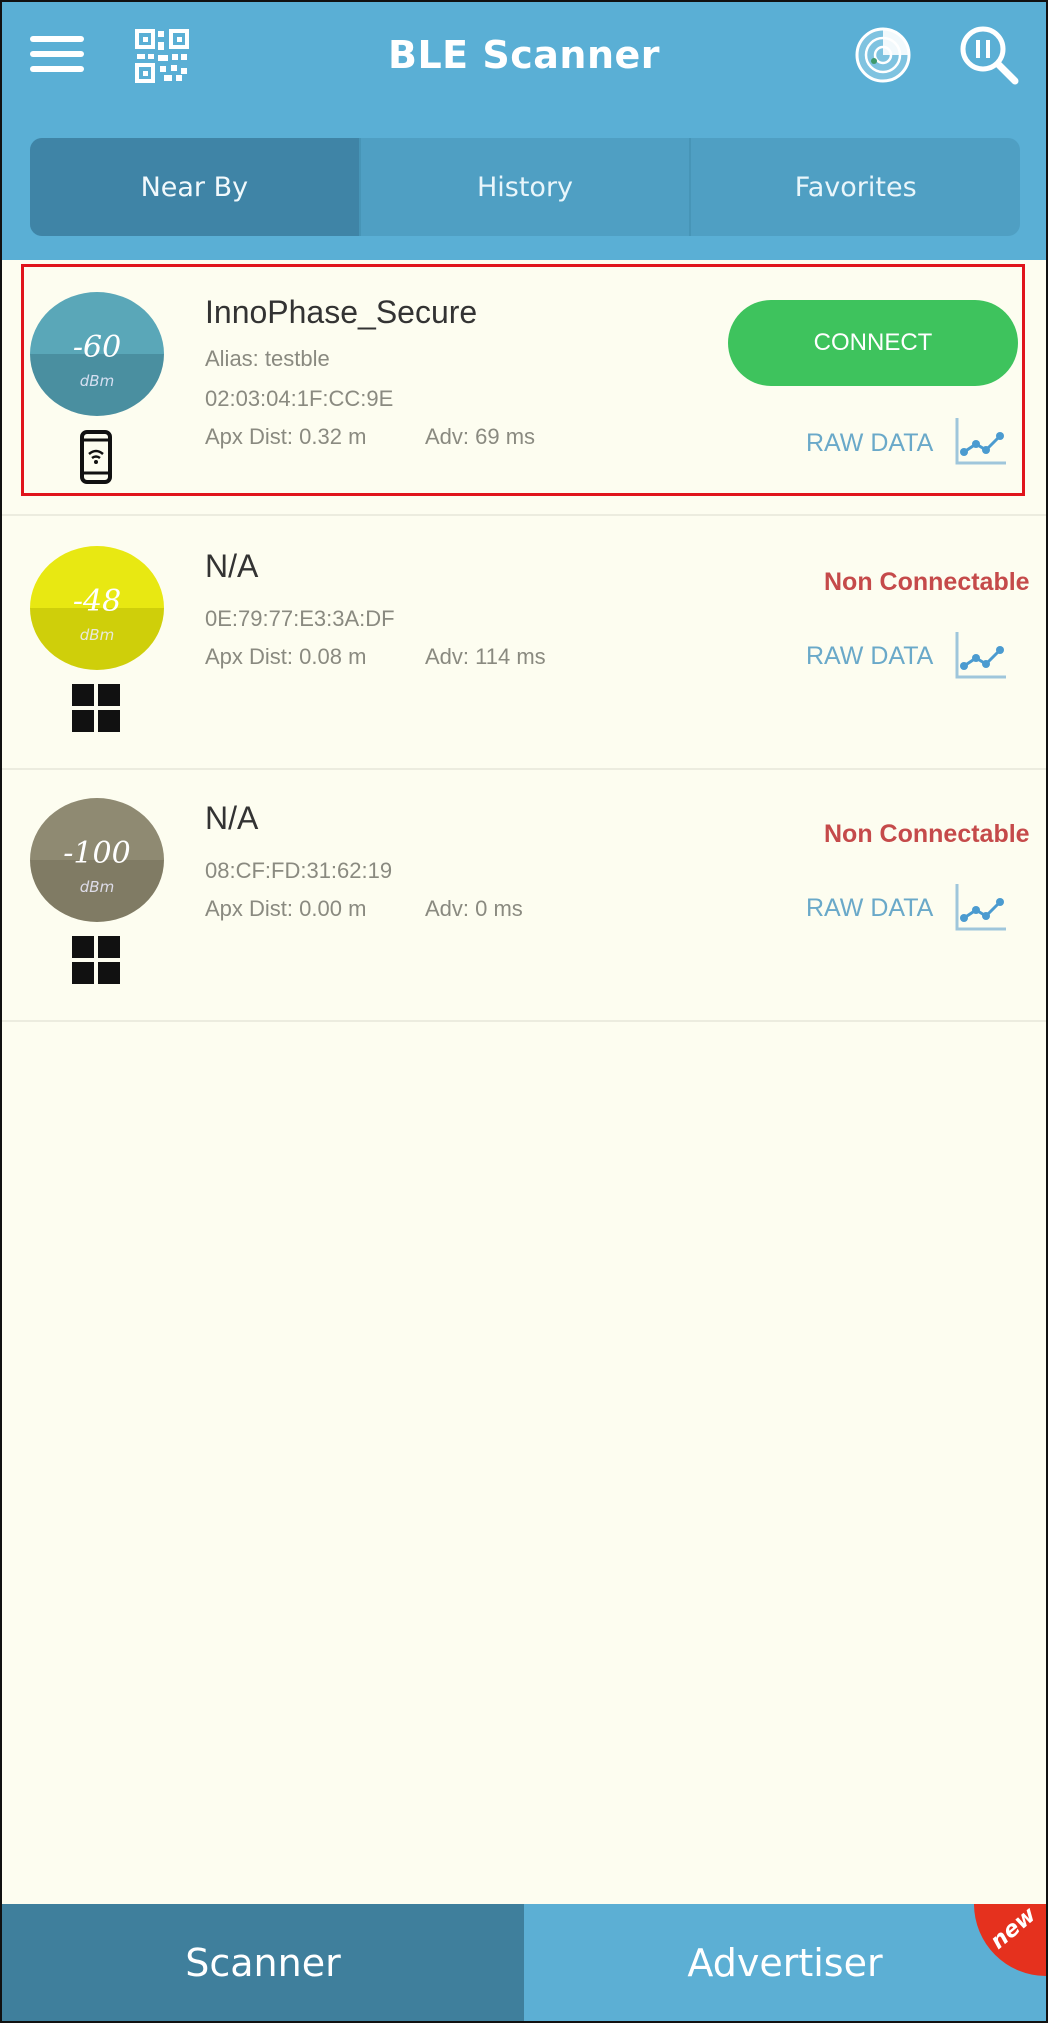  What do you see at coordinates (485, 656) in the screenshot?
I see `device-adv-interval: Adv: 114 ms` at bounding box center [485, 656].